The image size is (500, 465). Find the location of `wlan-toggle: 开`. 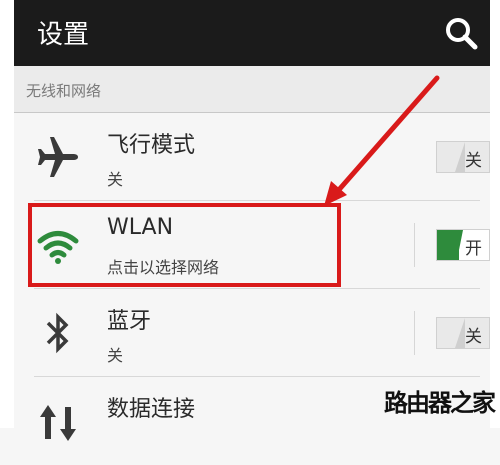

wlan-toggle: 开 is located at coordinates (463, 245).